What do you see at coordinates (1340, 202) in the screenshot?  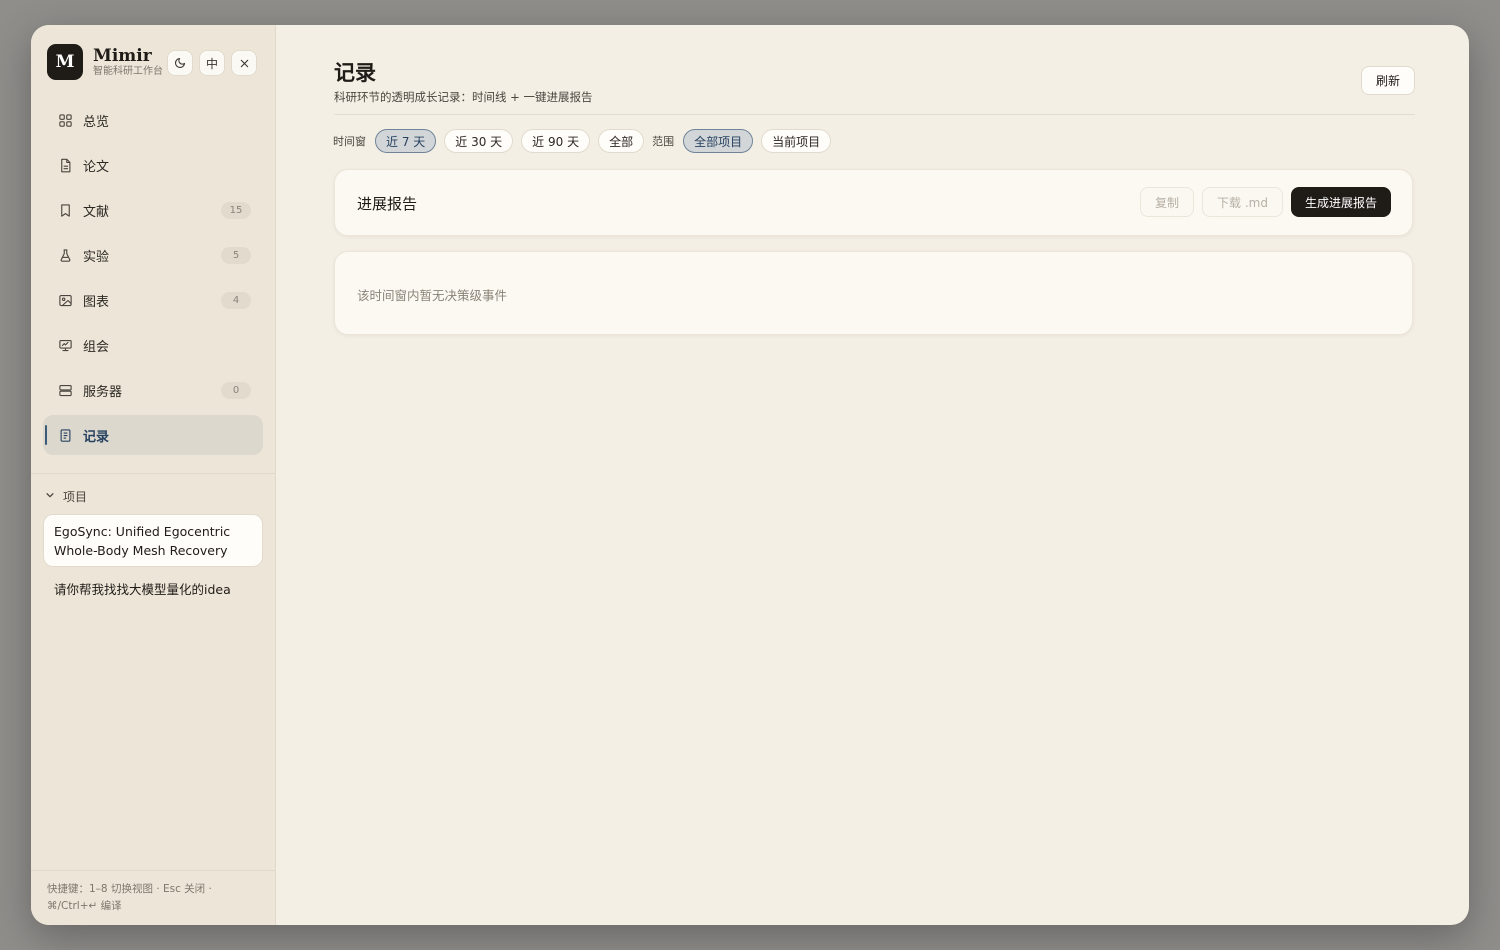 I see `generate-report-button: 生成进展报告` at bounding box center [1340, 202].